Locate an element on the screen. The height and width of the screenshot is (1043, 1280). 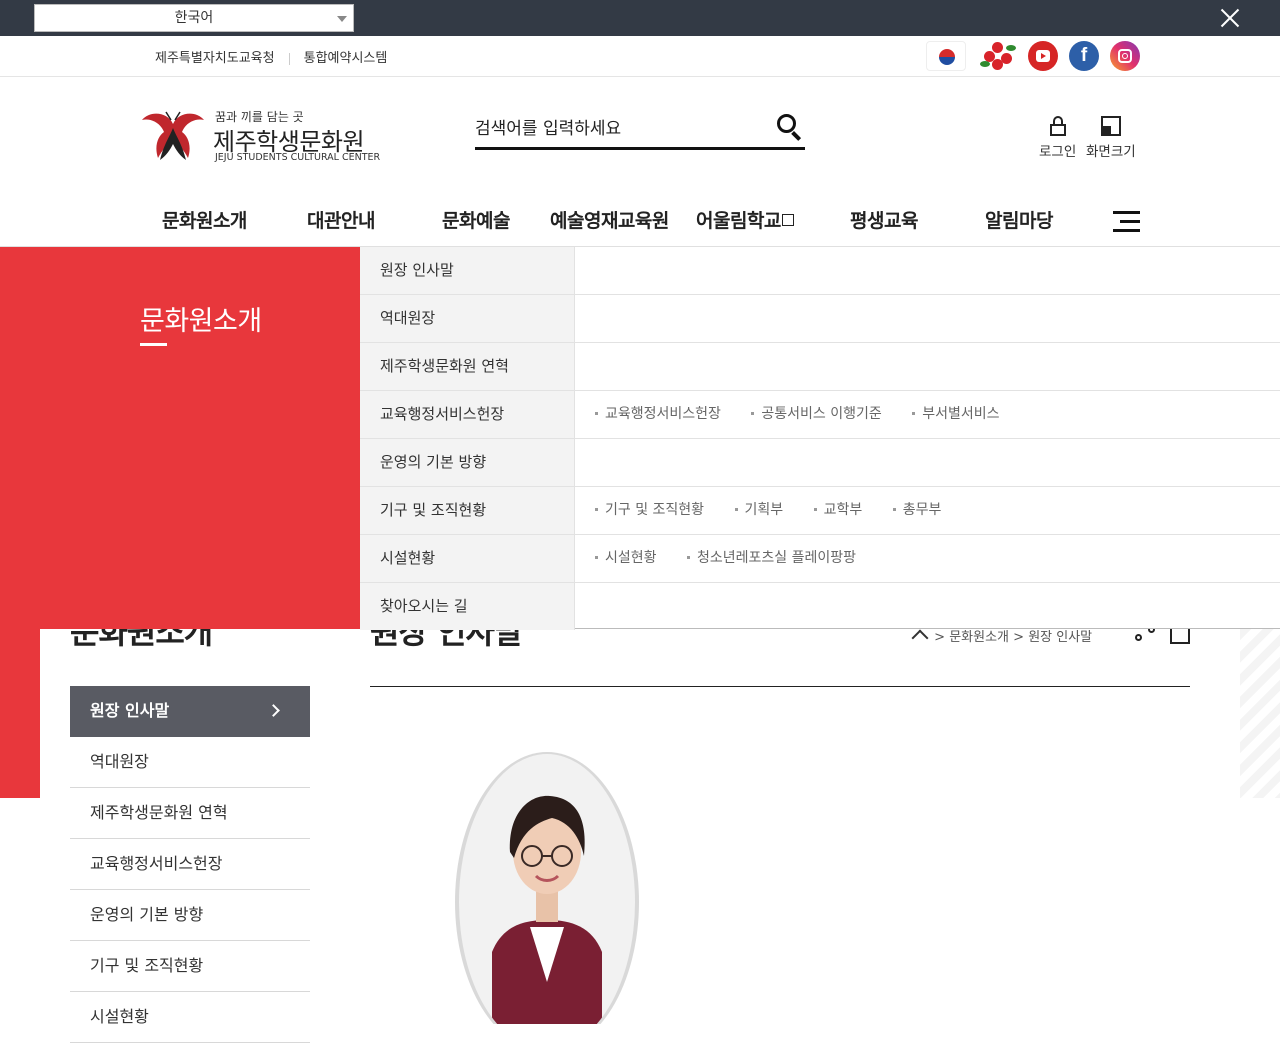
breadcrumb-item-current: 원장 인사말 is located at coordinates (1060, 637).